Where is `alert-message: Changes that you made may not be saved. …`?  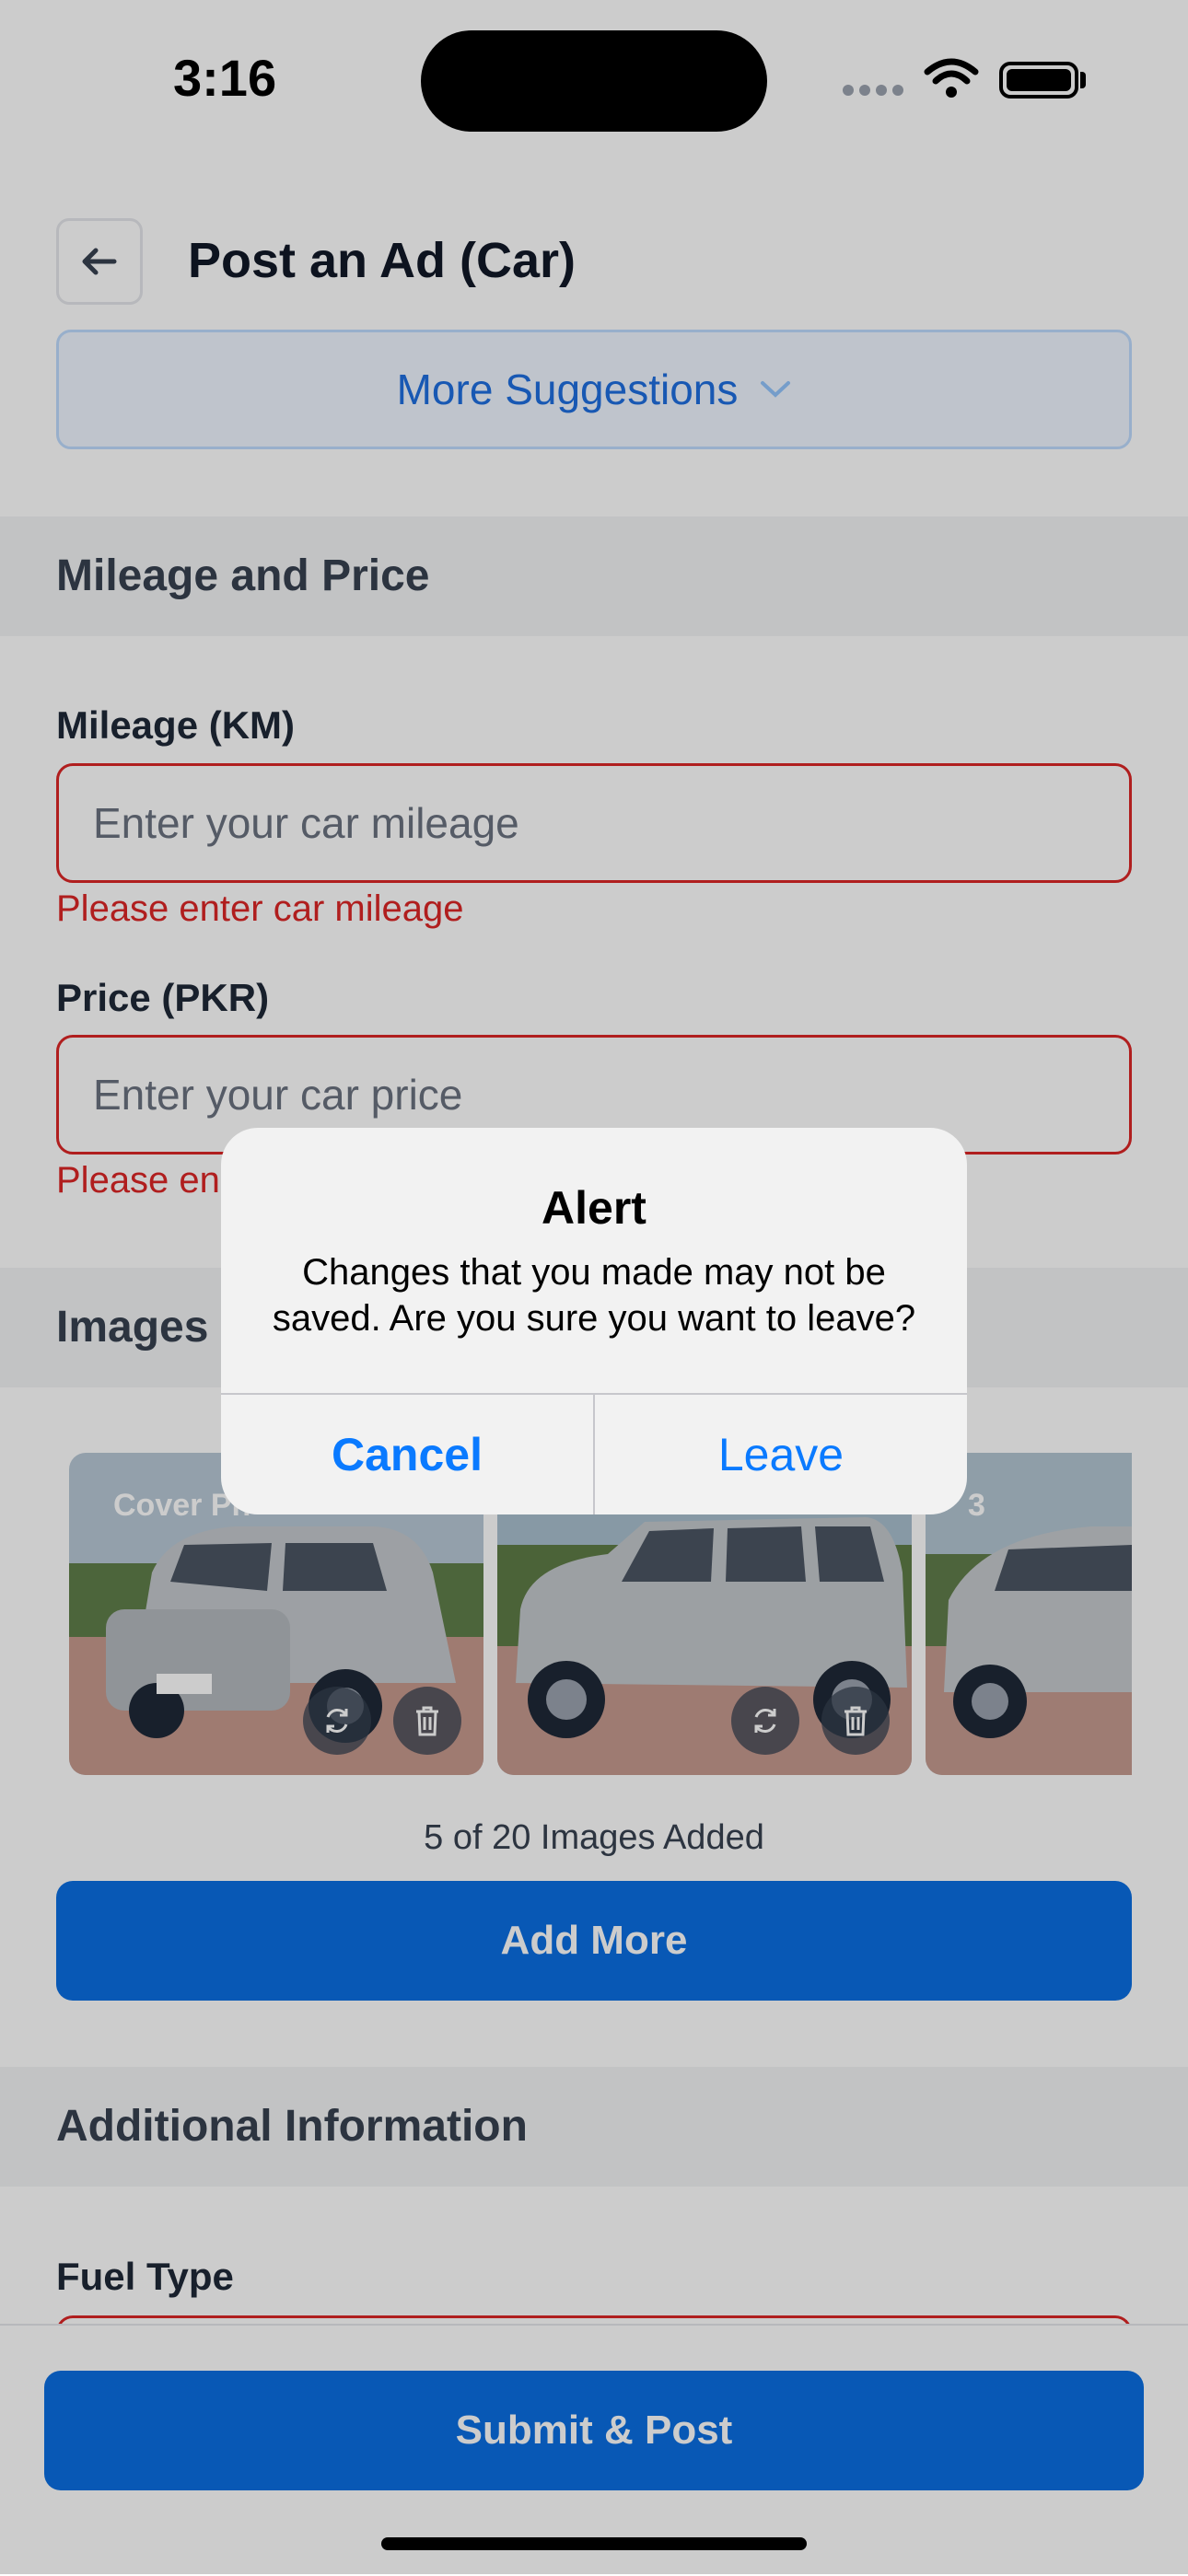 alert-message: Changes that you made may not be saved. … is located at coordinates (594, 1295).